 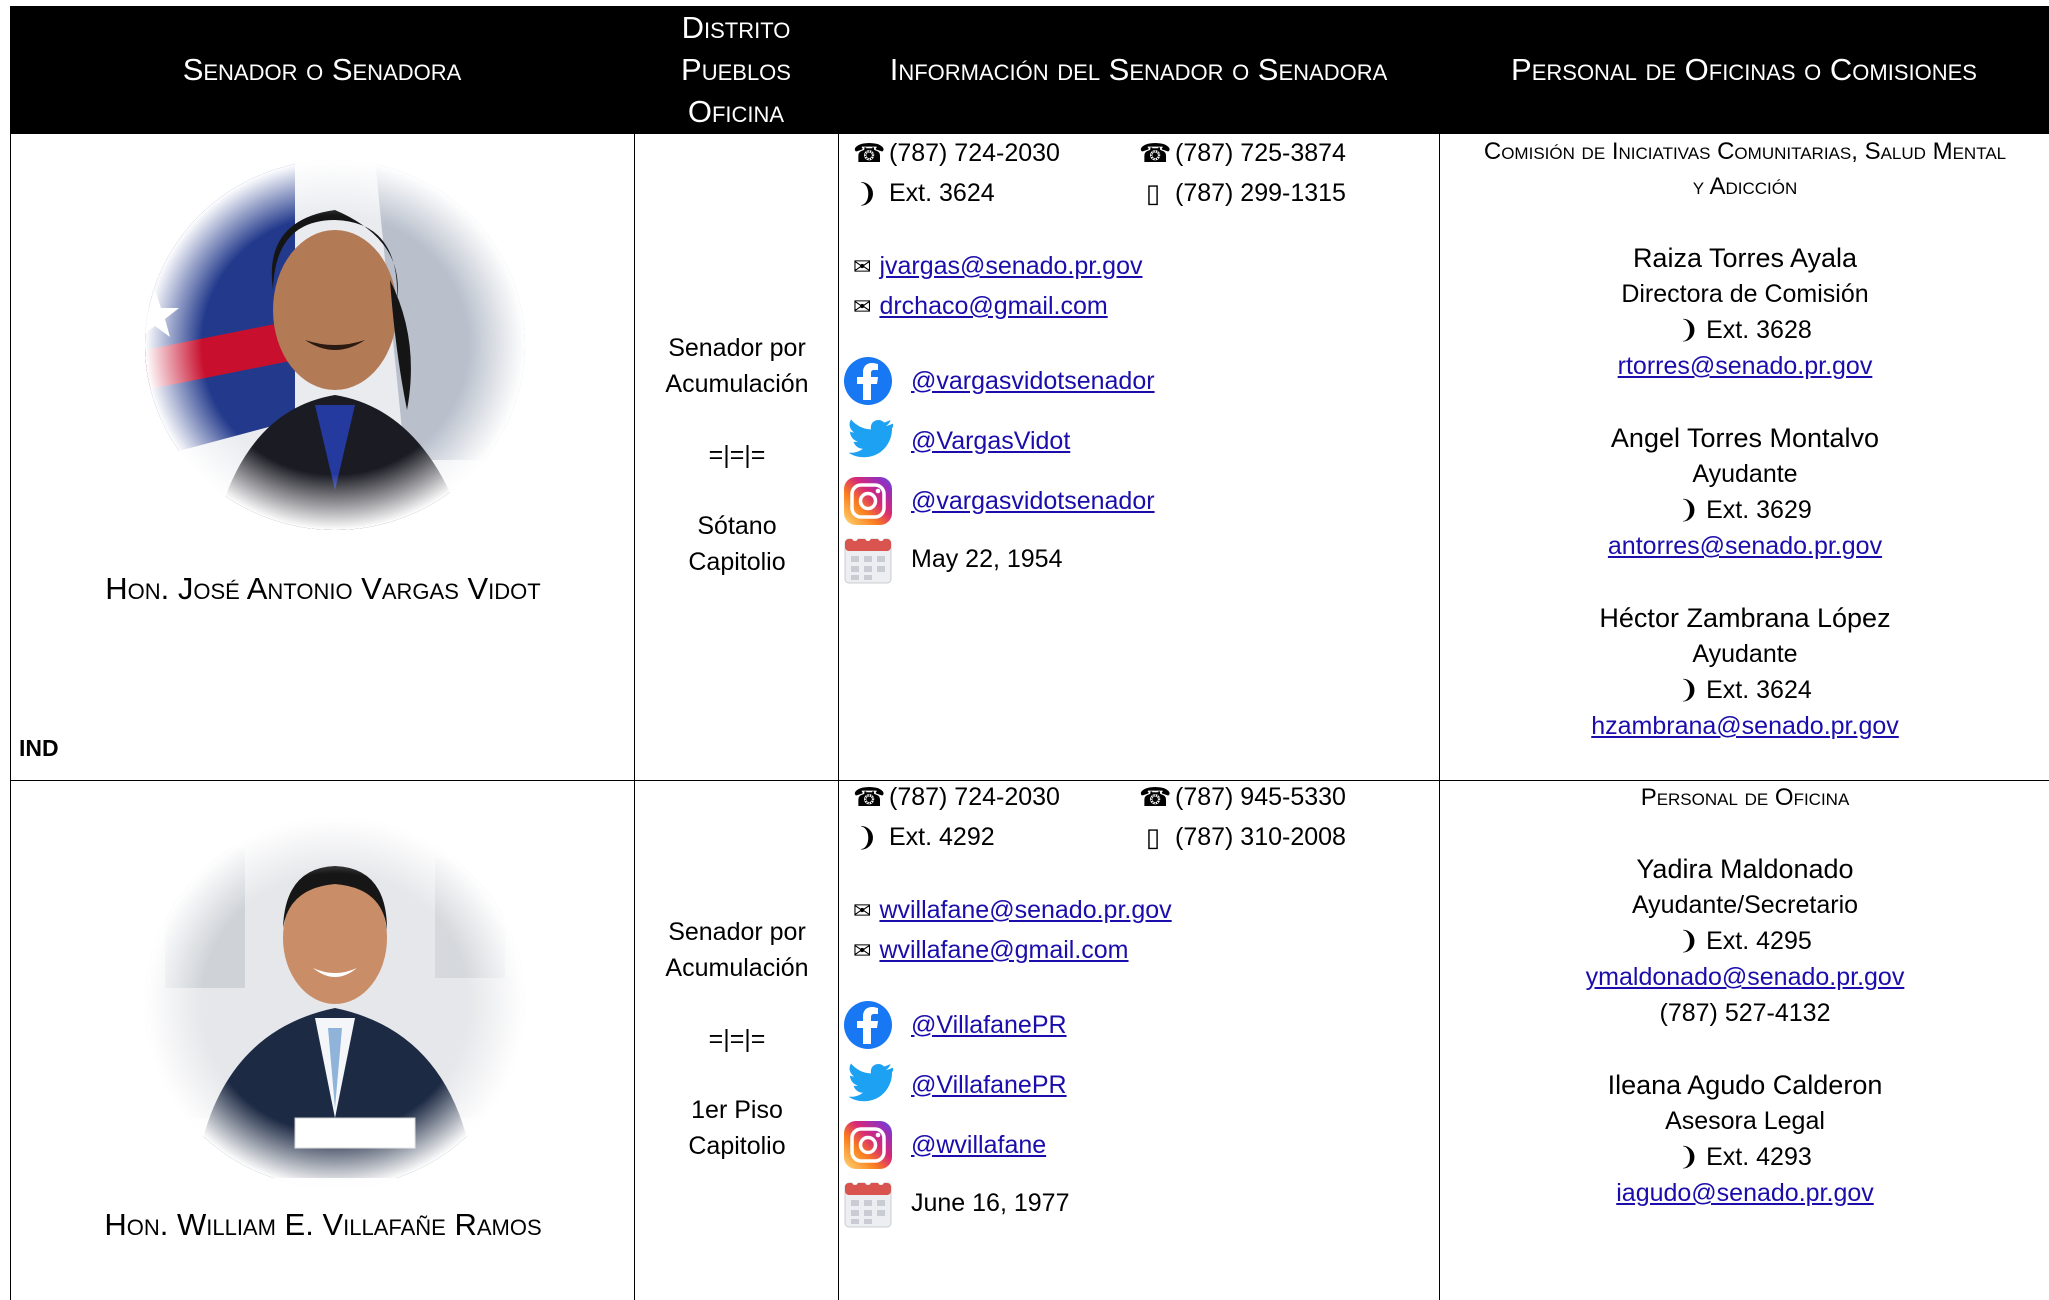 What do you see at coordinates (323, 588) in the screenshot?
I see `senator-name: Hon. José Antonio Vargas Vidot` at bounding box center [323, 588].